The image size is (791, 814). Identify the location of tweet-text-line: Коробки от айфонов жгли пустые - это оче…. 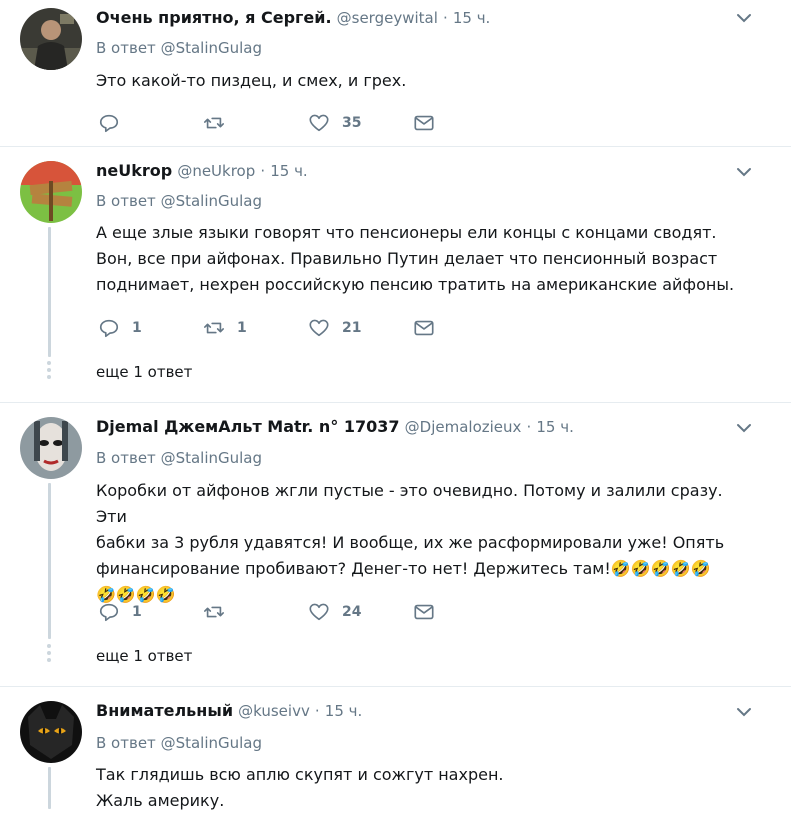
(409, 503).